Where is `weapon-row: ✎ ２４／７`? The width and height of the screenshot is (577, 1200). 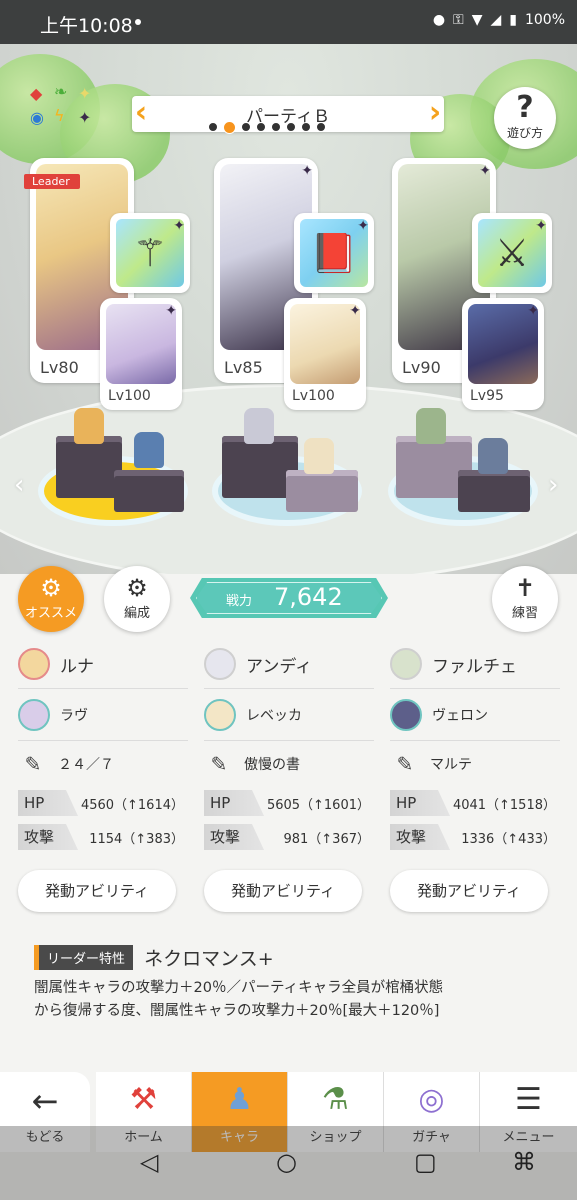
weapon-row: ✎ ２４／７ is located at coordinates (66, 764).